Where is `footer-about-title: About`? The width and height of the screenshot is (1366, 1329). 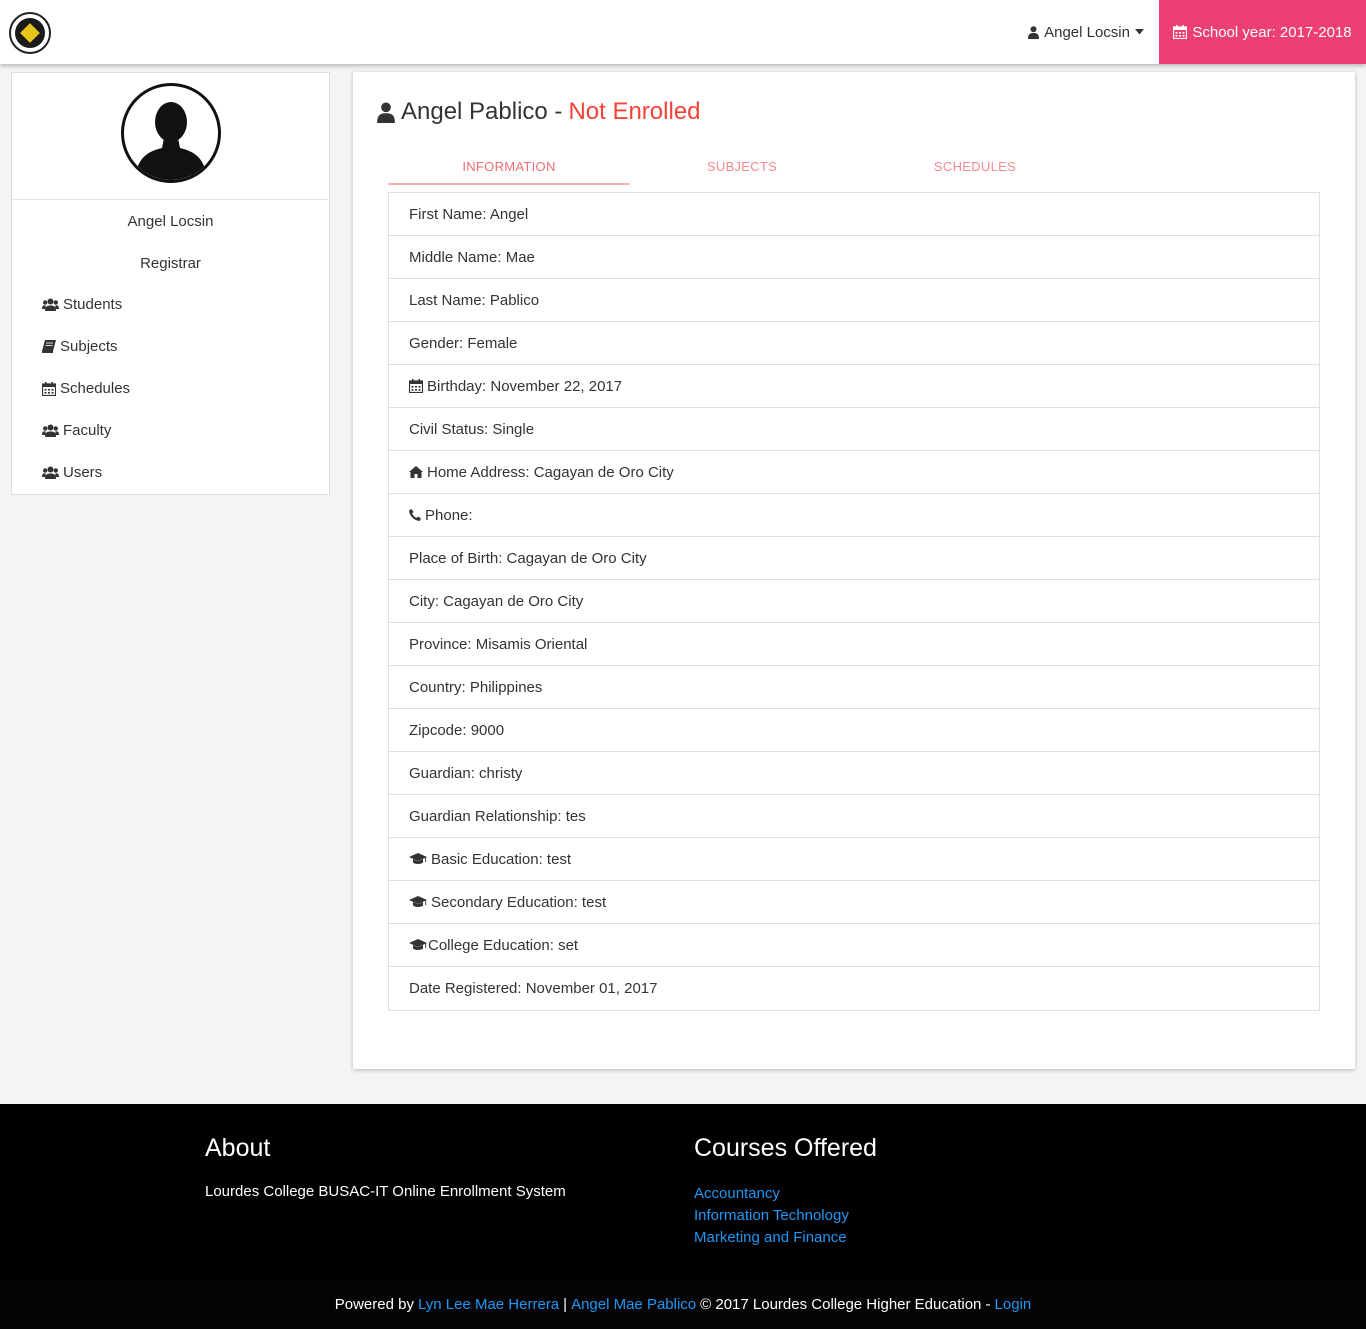
footer-about-title: About is located at coordinates (238, 1148).